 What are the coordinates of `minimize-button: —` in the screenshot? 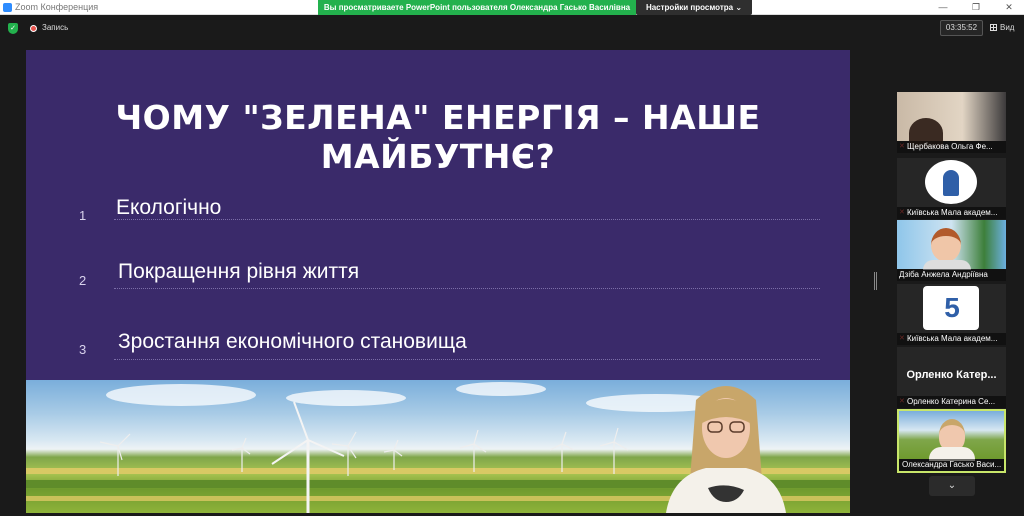 It's located at (943, 7).